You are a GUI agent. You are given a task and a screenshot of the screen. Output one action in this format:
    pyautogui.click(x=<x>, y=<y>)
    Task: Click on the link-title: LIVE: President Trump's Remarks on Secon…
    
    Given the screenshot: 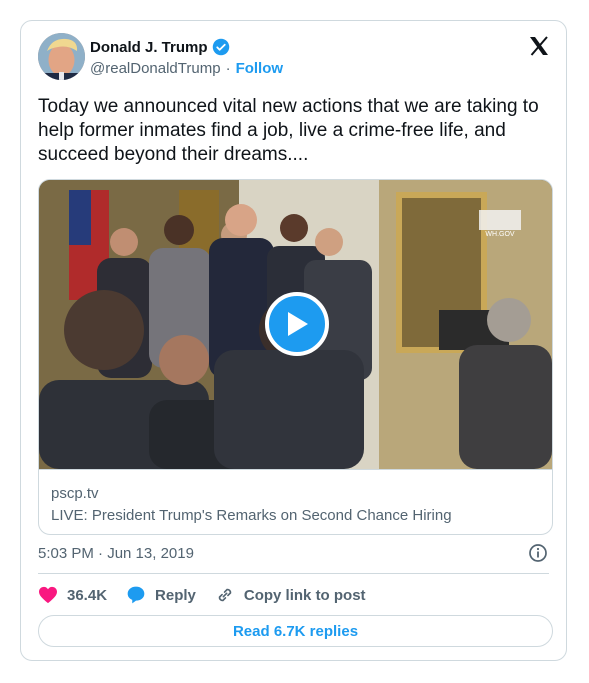 What is the action you would take?
    pyautogui.click(x=251, y=515)
    